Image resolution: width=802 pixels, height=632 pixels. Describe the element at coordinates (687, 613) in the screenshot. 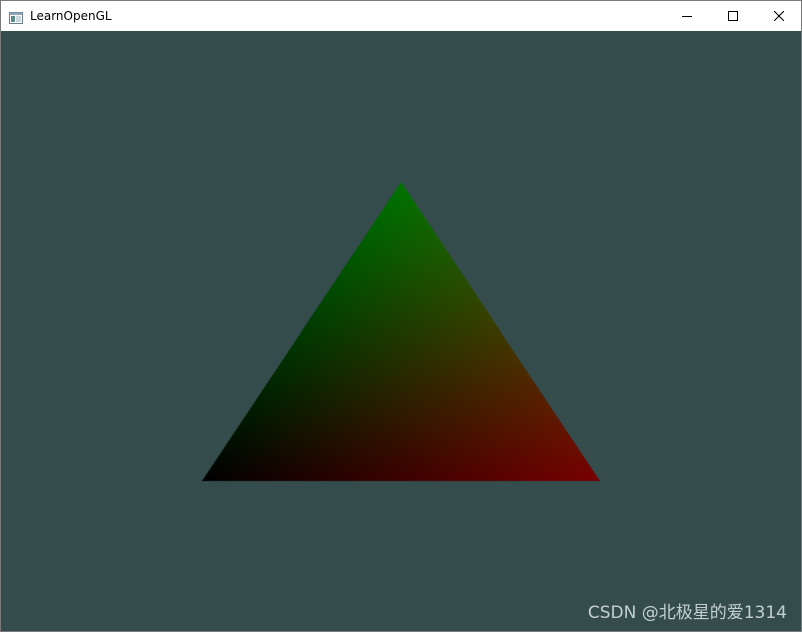

I see `watermark-text: CSDN @北极星的爱1314` at that location.